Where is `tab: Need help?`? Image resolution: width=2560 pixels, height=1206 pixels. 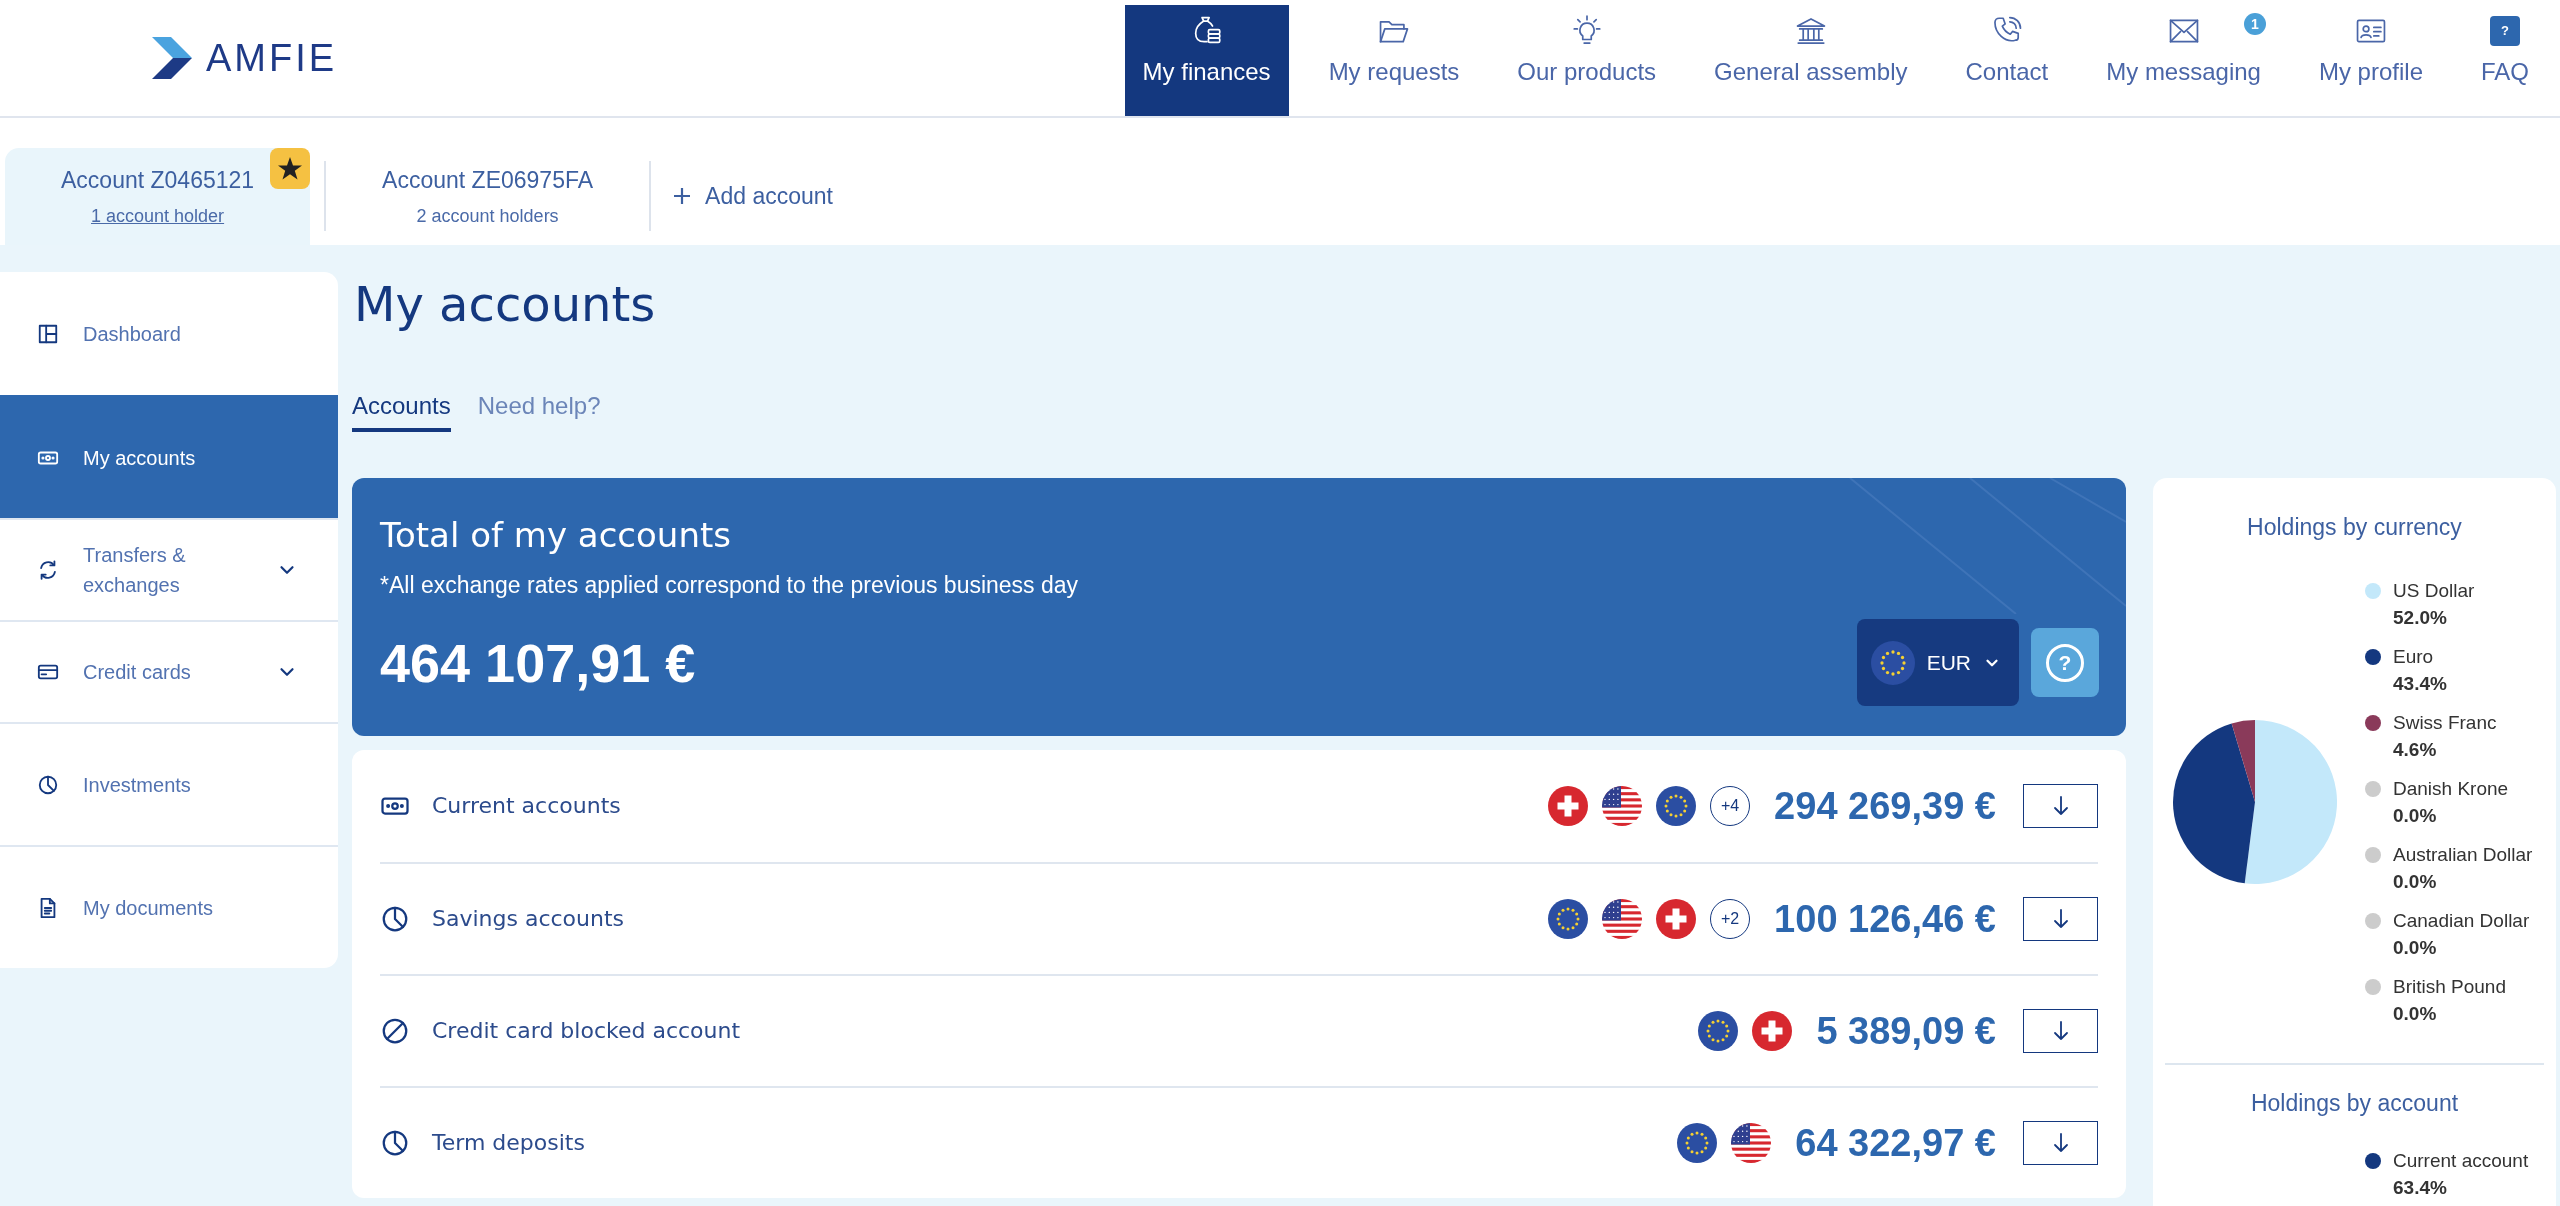
tab: Need help? is located at coordinates (539, 411).